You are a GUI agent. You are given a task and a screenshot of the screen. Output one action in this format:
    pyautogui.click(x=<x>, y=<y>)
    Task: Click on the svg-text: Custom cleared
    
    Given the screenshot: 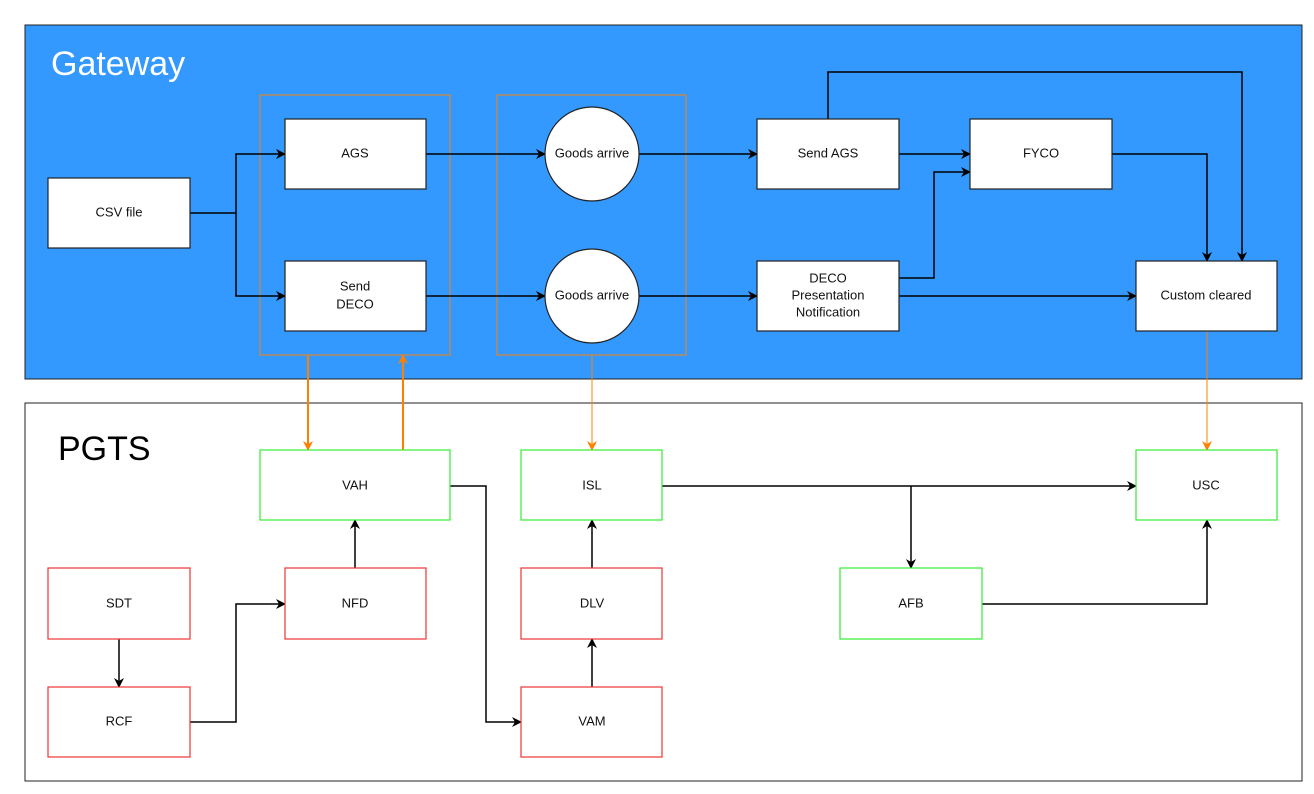 What is the action you would take?
    pyautogui.click(x=1205, y=294)
    